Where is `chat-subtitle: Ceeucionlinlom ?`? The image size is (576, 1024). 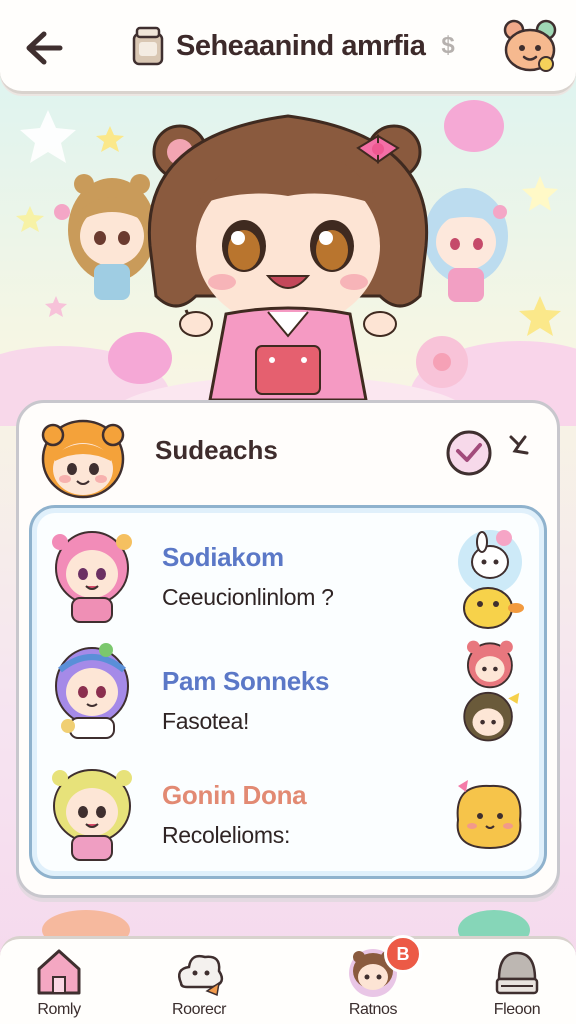
chat-subtitle: Ceeucionlinlom ? is located at coordinates (248, 597).